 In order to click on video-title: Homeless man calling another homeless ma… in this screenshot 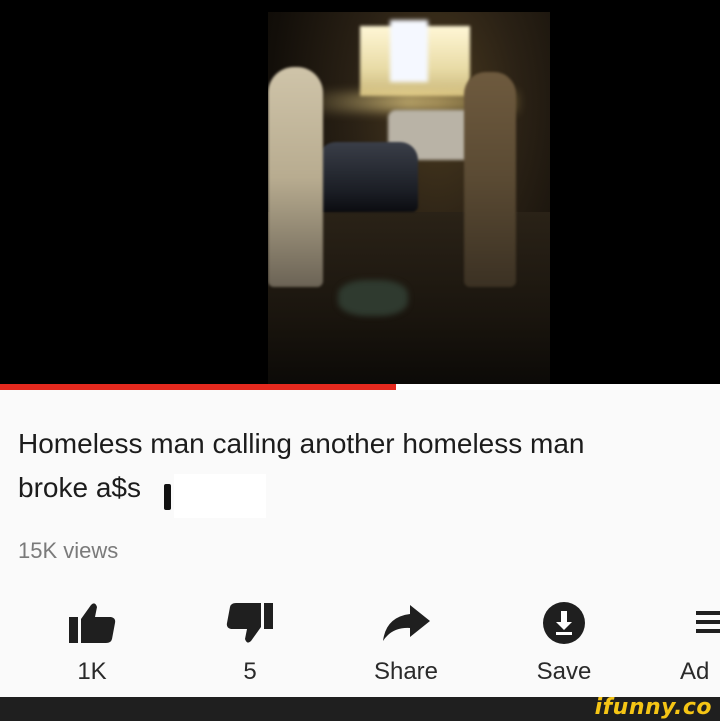, I will do `click(369, 466)`.